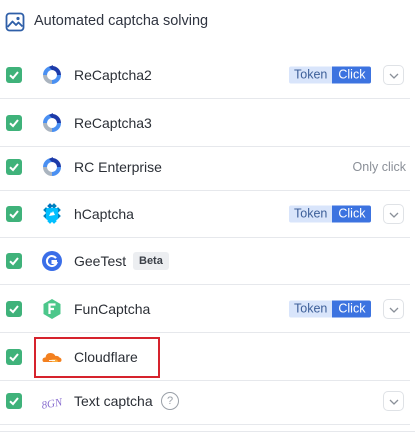 This screenshot has width=415, height=436. What do you see at coordinates (52, 309) in the screenshot?
I see `funcaptcha-icon` at bounding box center [52, 309].